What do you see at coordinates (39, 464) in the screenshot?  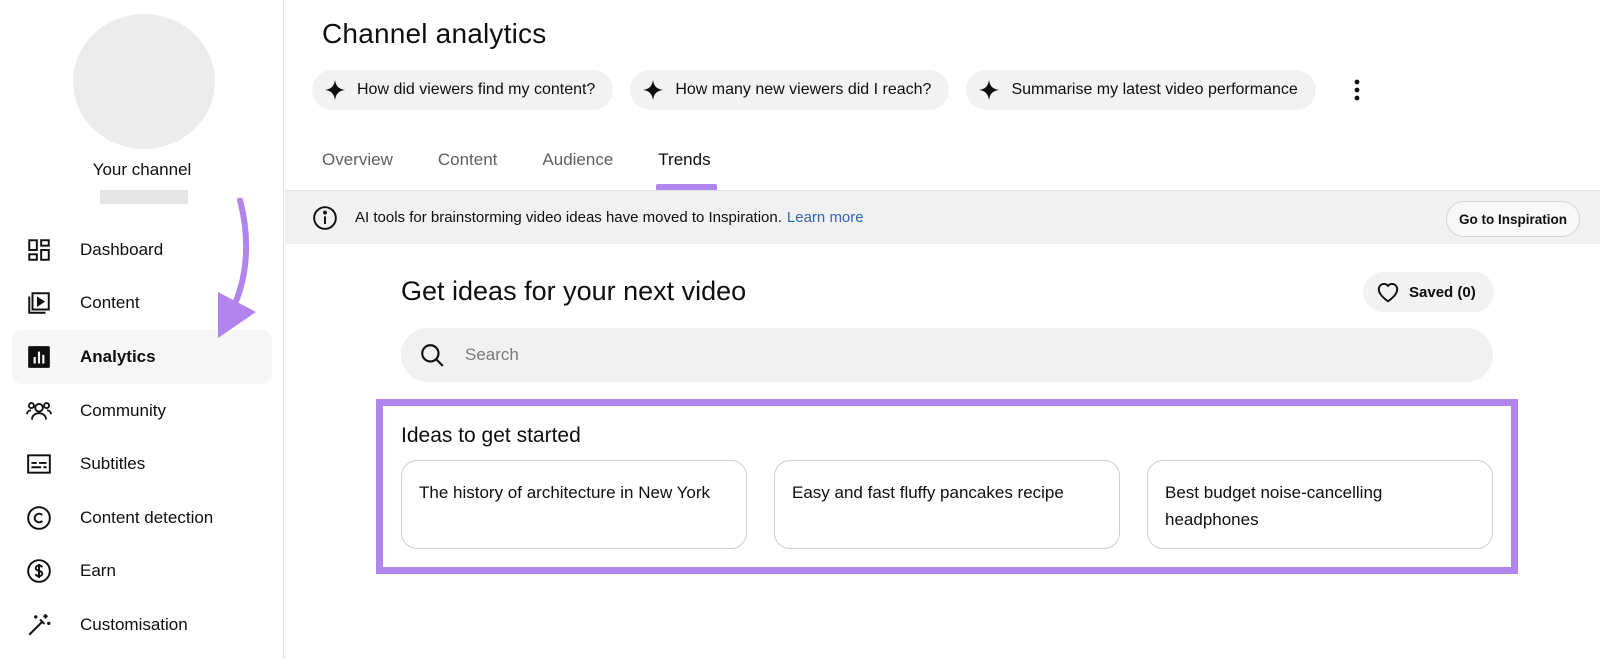 I see `subtitles-icon` at bounding box center [39, 464].